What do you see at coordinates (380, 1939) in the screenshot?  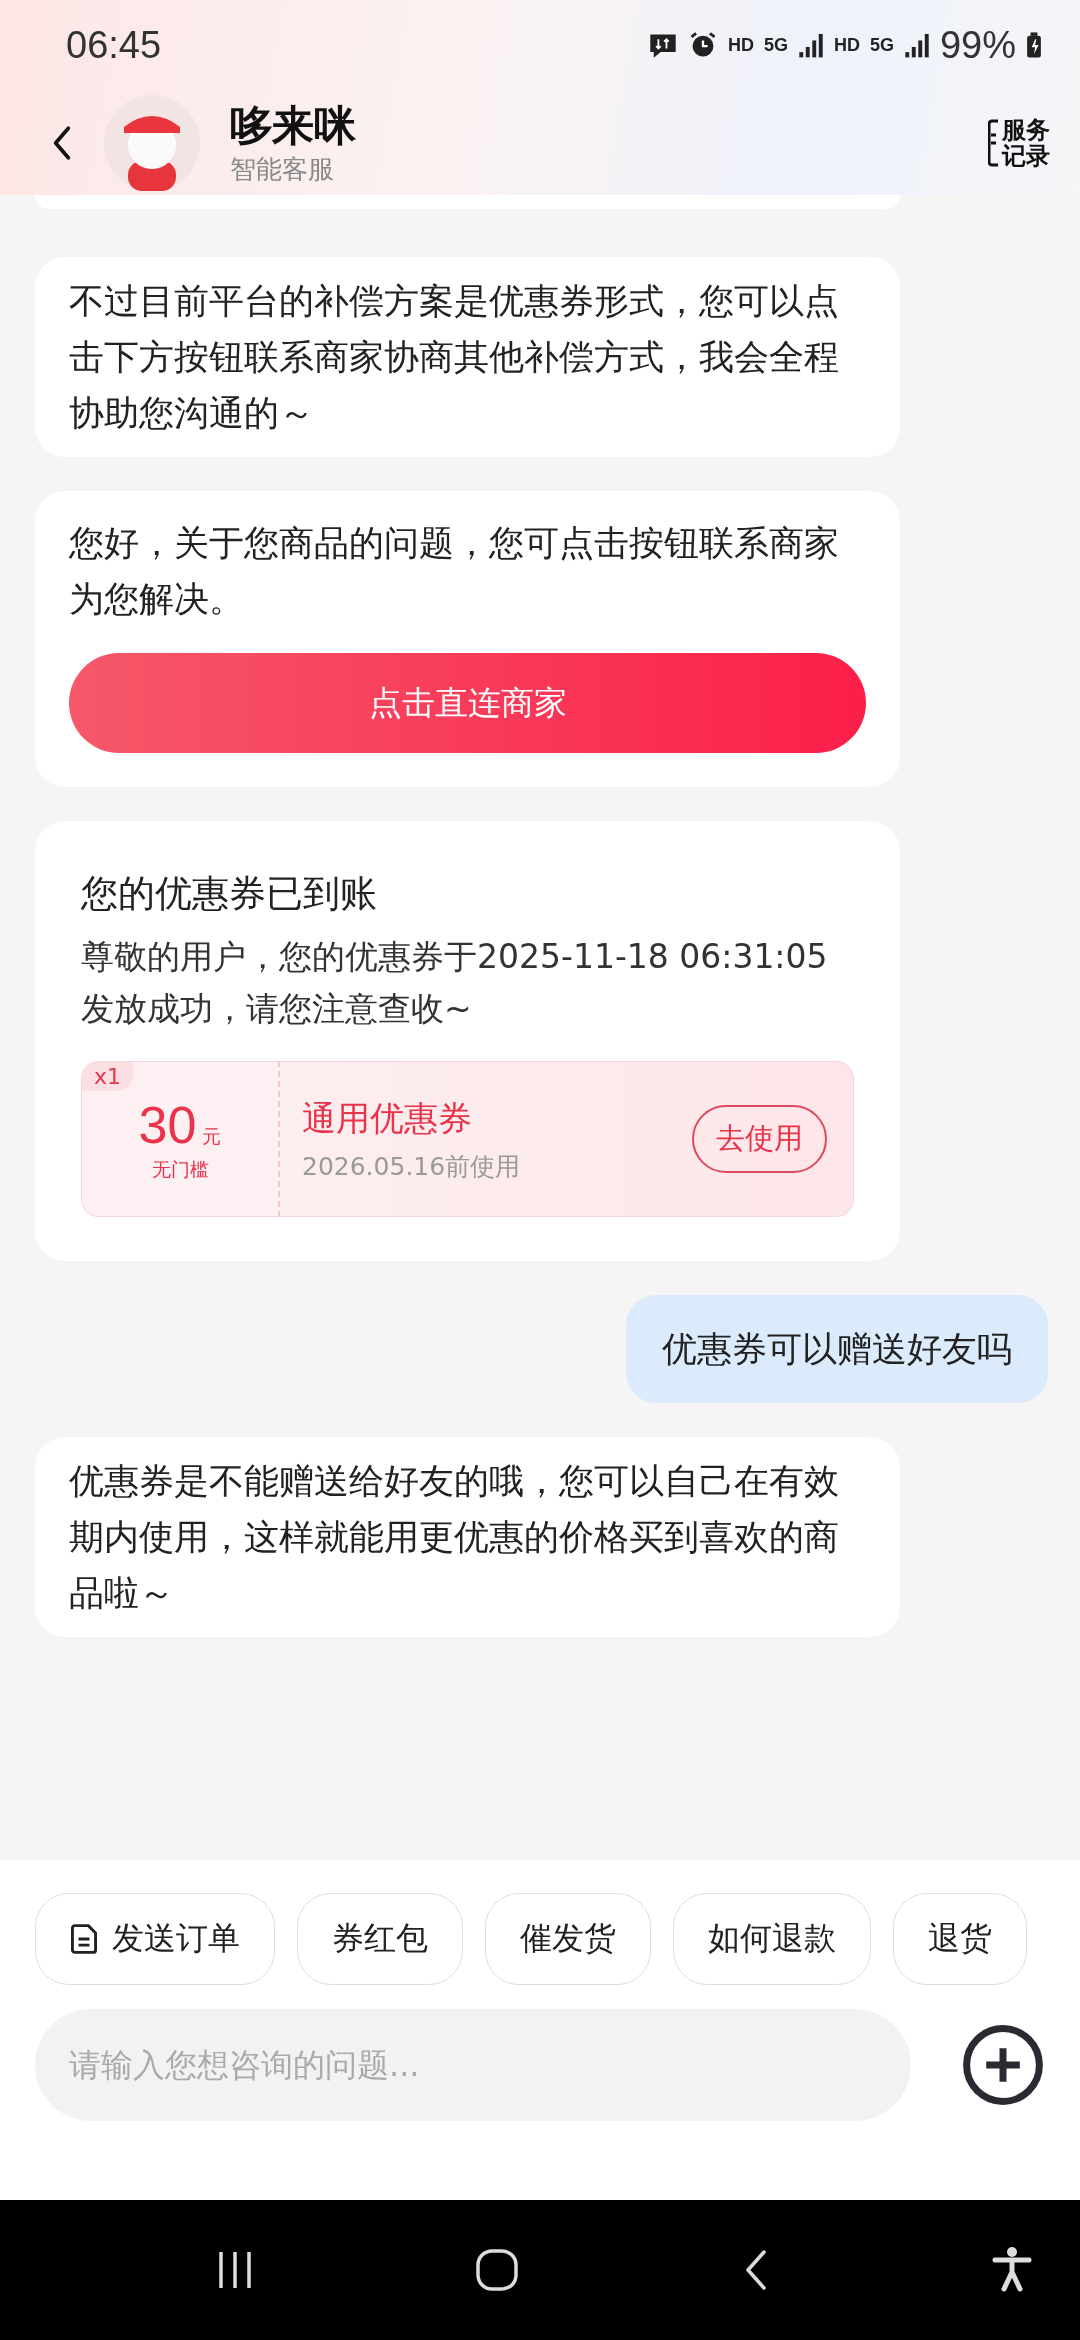 I see `quick-reply-chip: 券红包` at bounding box center [380, 1939].